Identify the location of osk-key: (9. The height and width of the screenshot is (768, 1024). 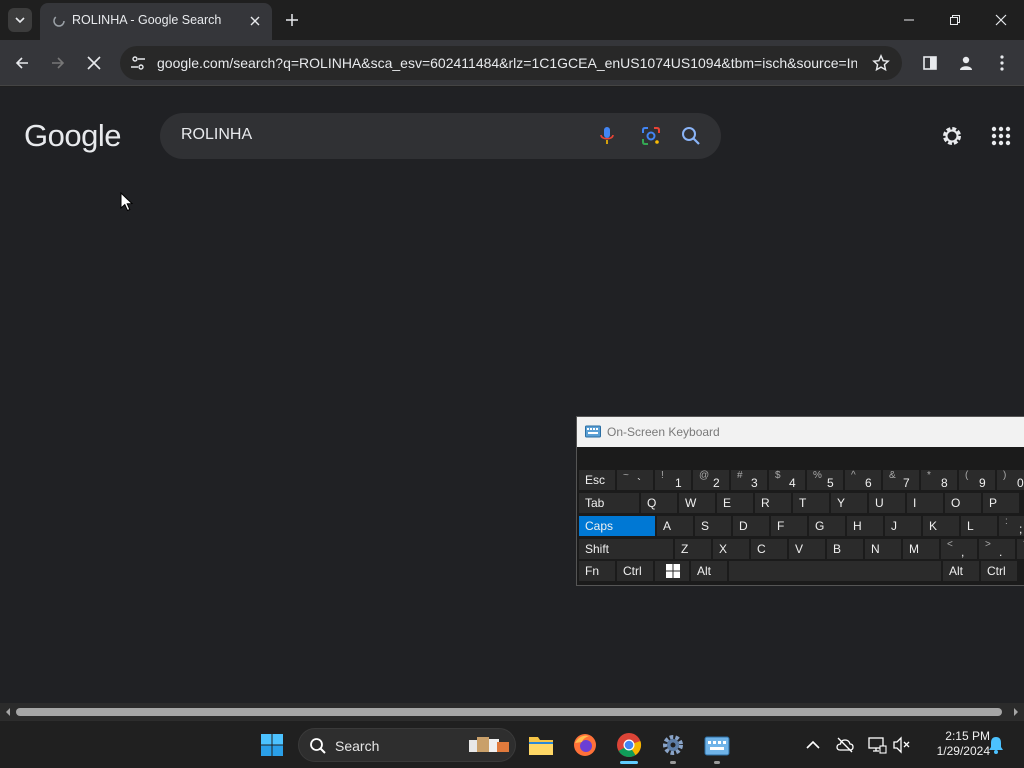
(977, 480).